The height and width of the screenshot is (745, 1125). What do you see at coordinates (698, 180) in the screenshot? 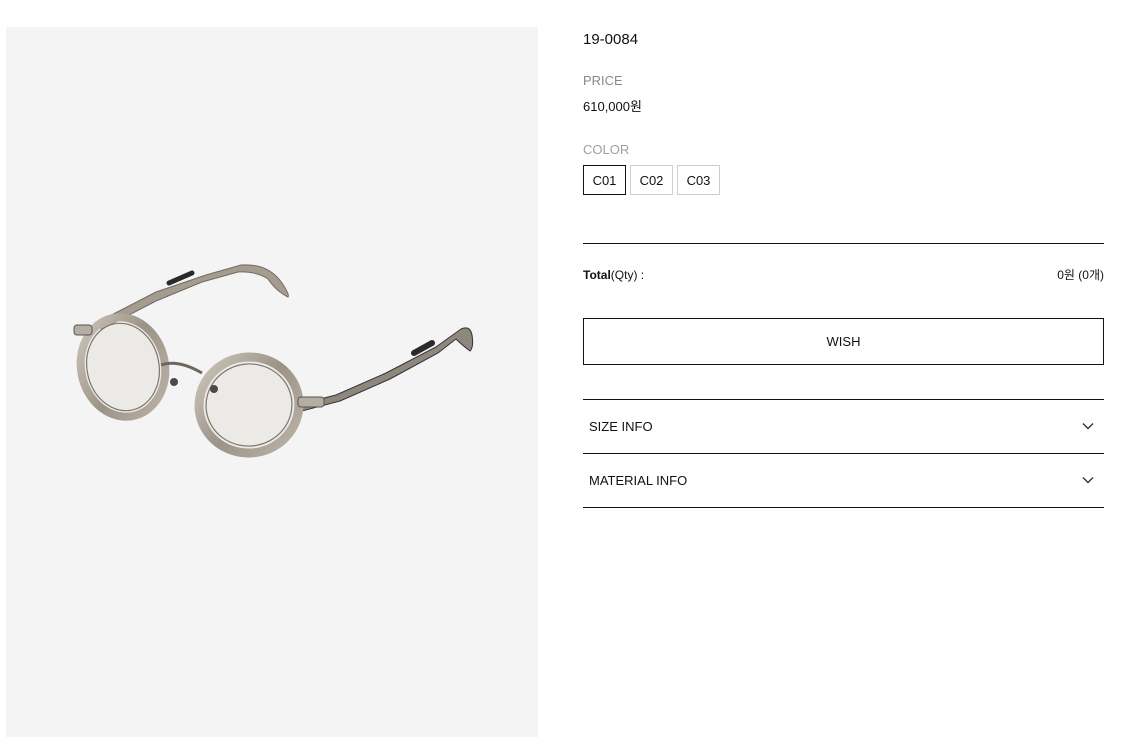
I see `color-option-c03: C03` at bounding box center [698, 180].